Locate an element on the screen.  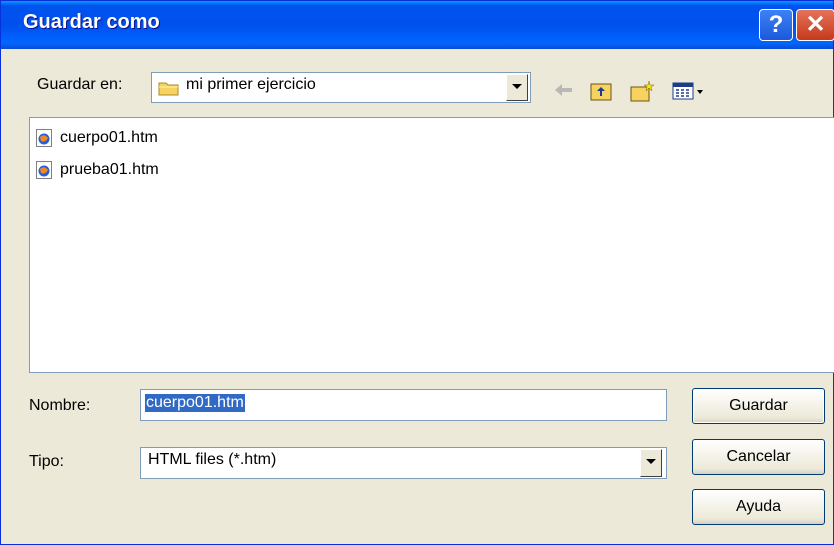
save-in-value: mi primer ejercicio is located at coordinates (251, 84).